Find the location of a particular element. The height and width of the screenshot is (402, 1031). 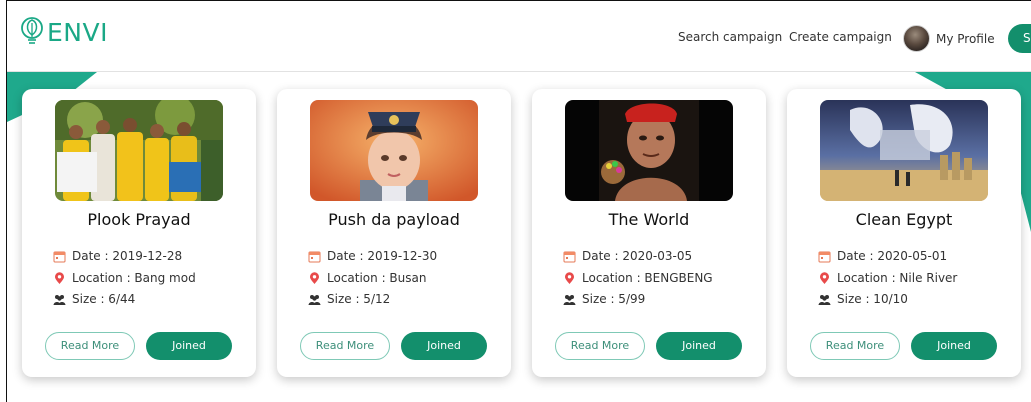

card-title: Plook Prayad is located at coordinates (139, 219).